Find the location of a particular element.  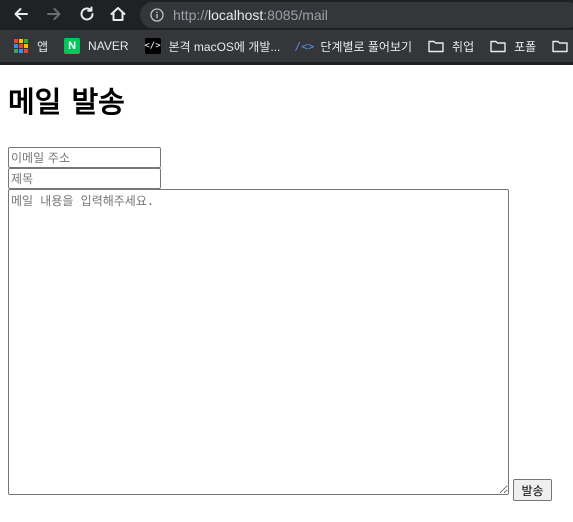

bookmark-step-by-step: /<> 단계별로 풀어보기 is located at coordinates (353, 46).